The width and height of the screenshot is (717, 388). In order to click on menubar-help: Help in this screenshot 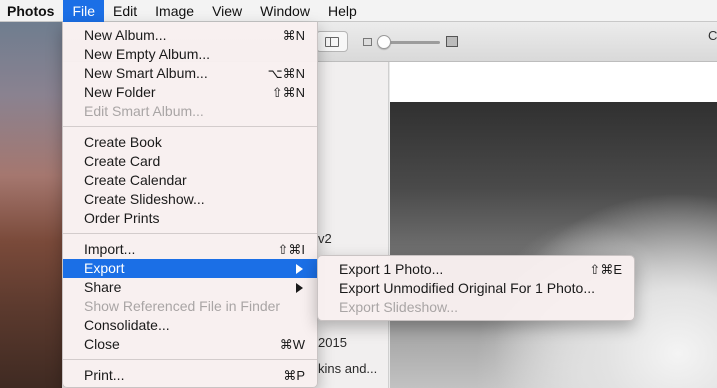, I will do `click(342, 11)`.